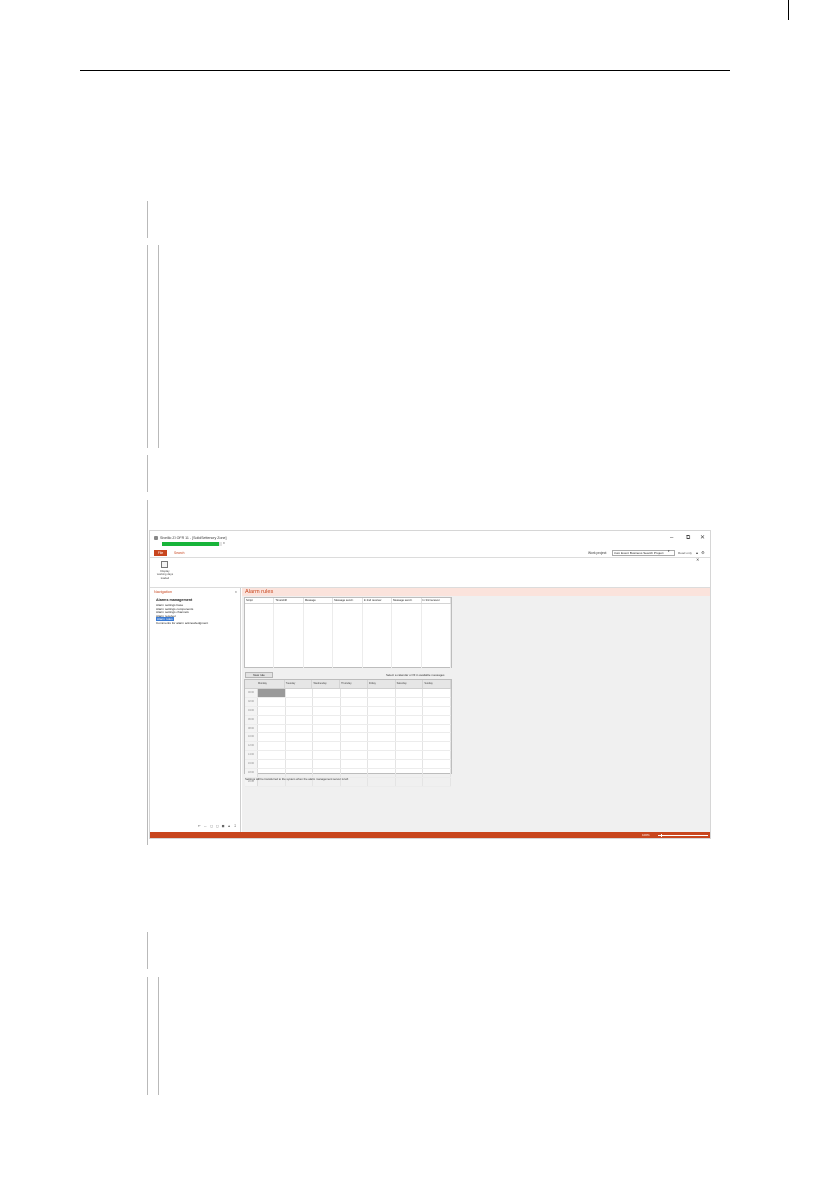 This screenshot has width=839, height=1191. What do you see at coordinates (160, 553) in the screenshot?
I see `tab-file: Flie` at bounding box center [160, 553].